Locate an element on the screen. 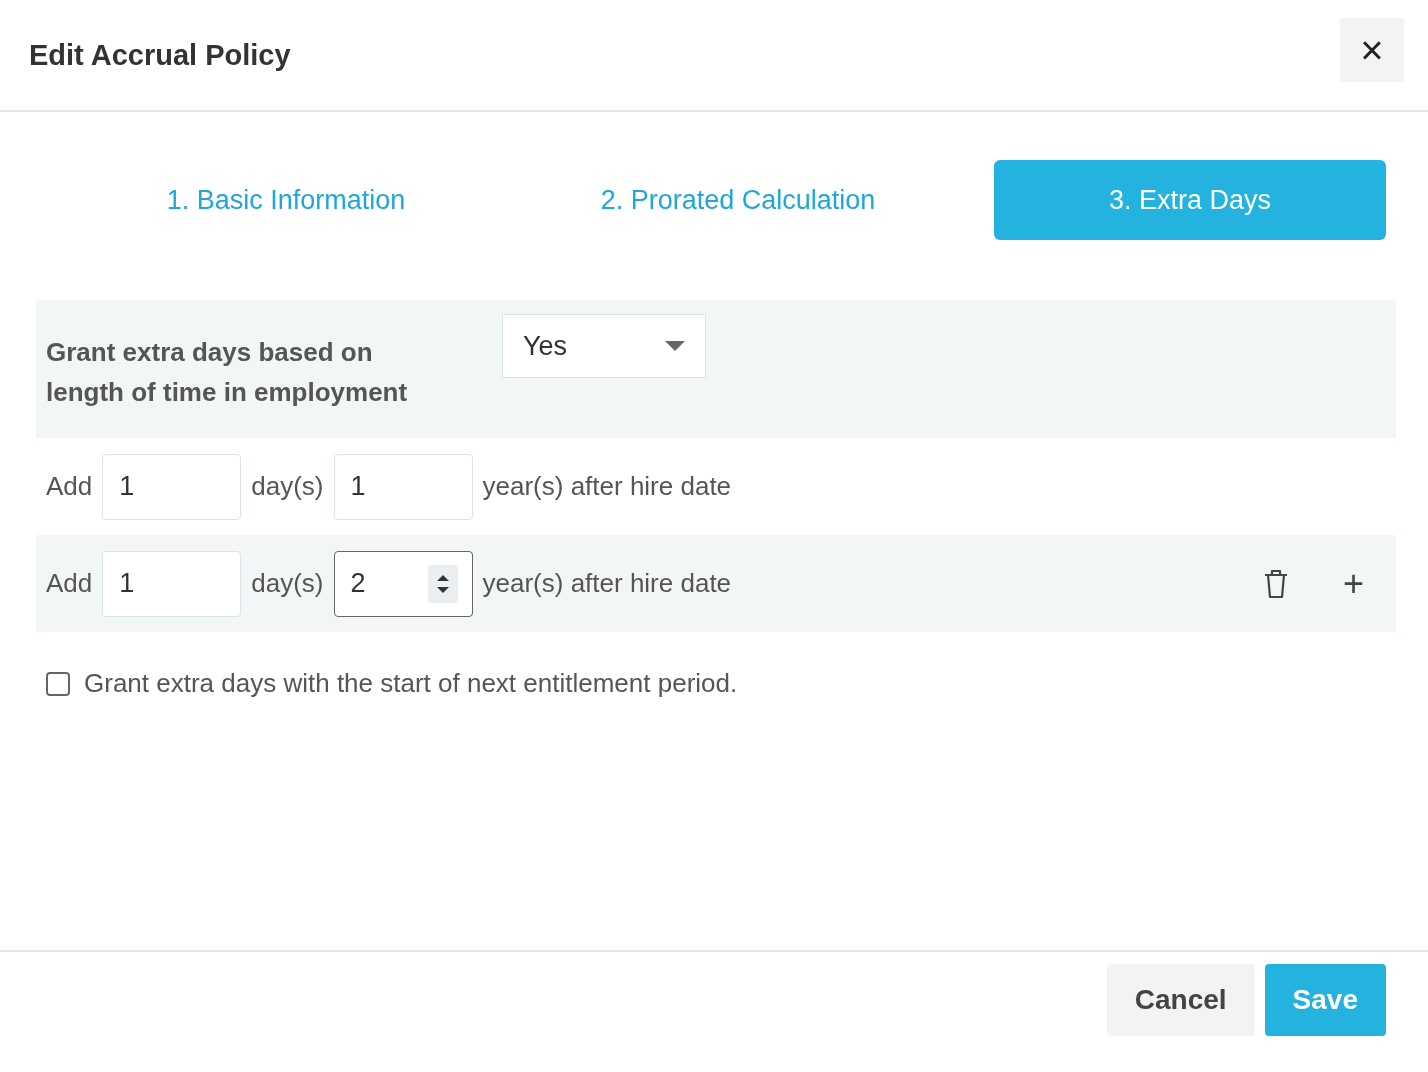  close-button: × is located at coordinates (1372, 50).